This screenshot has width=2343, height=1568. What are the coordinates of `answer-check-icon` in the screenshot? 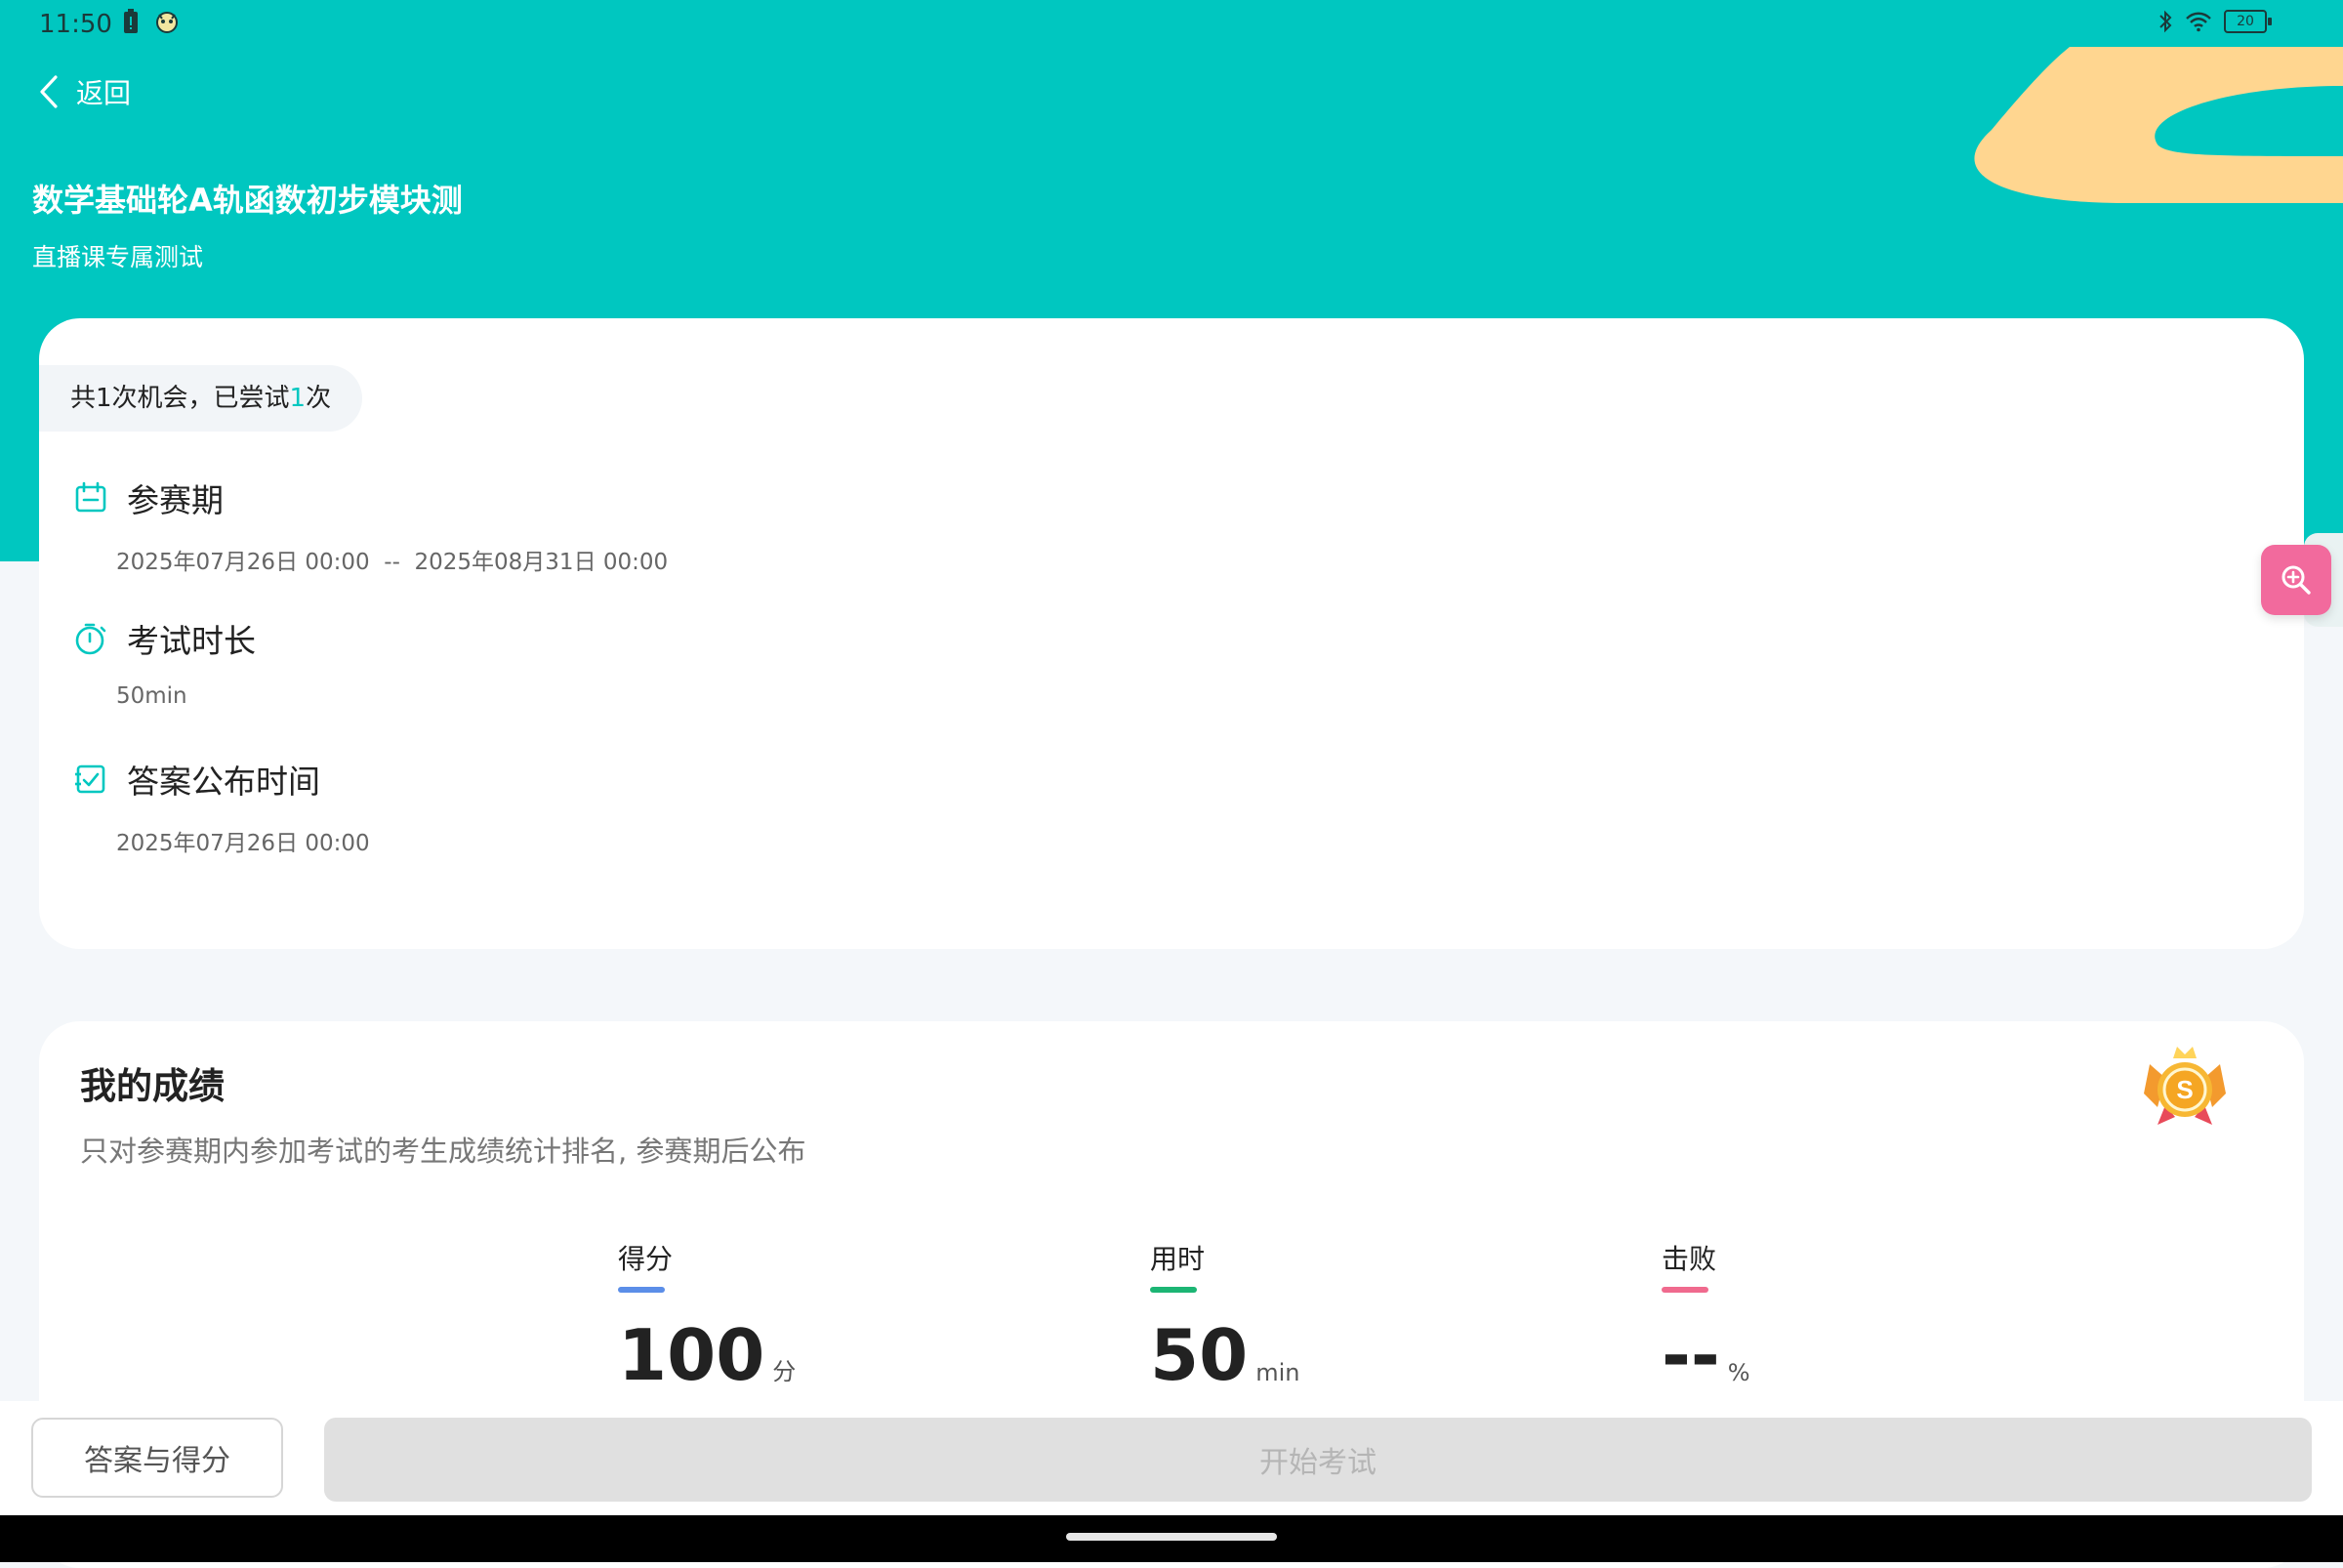 It's located at (90, 779).